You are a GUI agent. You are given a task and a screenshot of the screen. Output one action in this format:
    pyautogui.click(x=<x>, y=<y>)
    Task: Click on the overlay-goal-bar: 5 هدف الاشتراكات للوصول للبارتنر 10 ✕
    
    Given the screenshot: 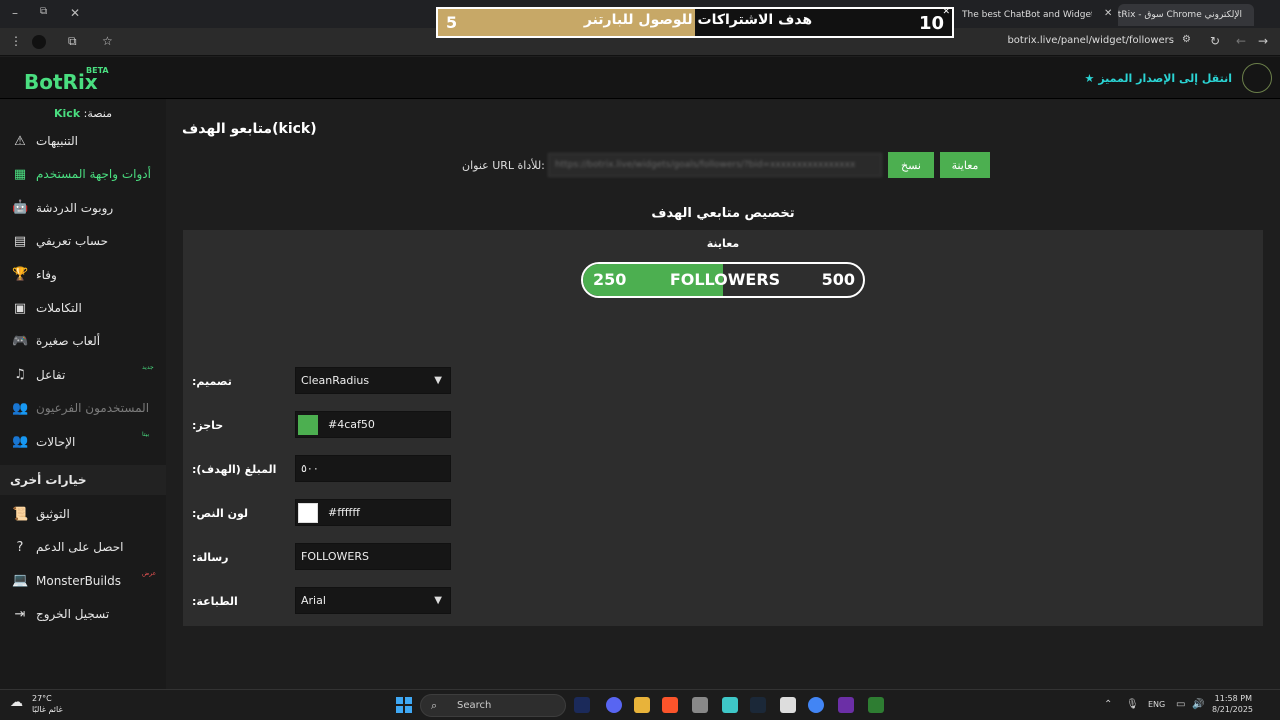 What is the action you would take?
    pyautogui.click(x=695, y=22)
    